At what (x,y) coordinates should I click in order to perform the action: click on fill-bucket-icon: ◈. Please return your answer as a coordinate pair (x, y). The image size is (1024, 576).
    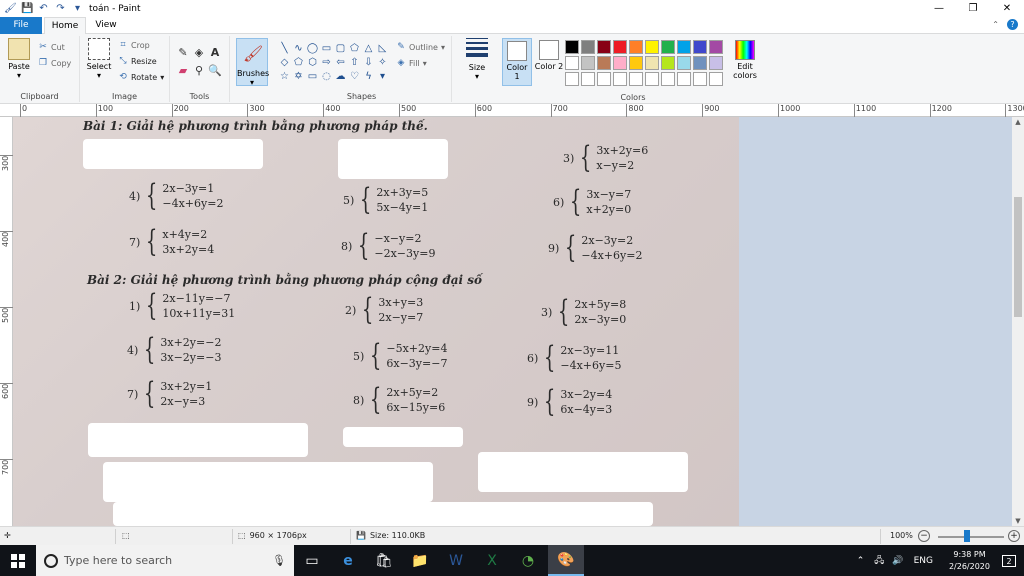
    Looking at the image, I should click on (199, 53).